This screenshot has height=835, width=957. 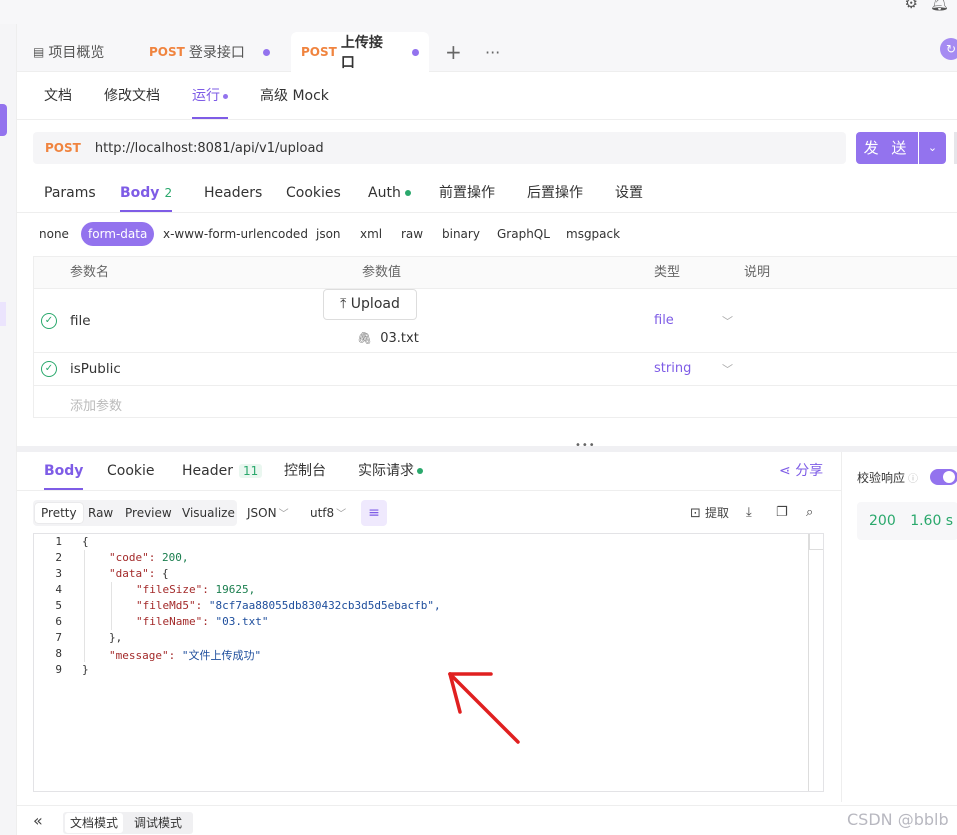 What do you see at coordinates (384, 193) in the screenshot?
I see `tab-auth-label: Auth` at bounding box center [384, 193].